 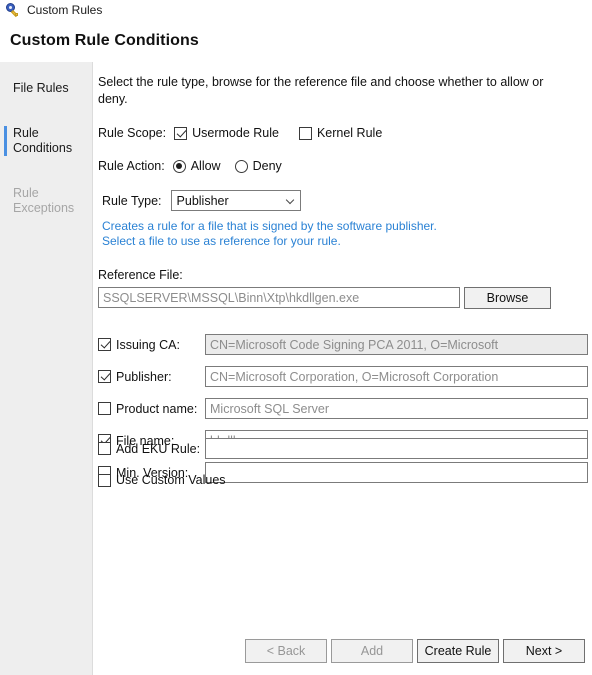 I want to click on checkbox-label: Publisher:, so click(x=144, y=376).